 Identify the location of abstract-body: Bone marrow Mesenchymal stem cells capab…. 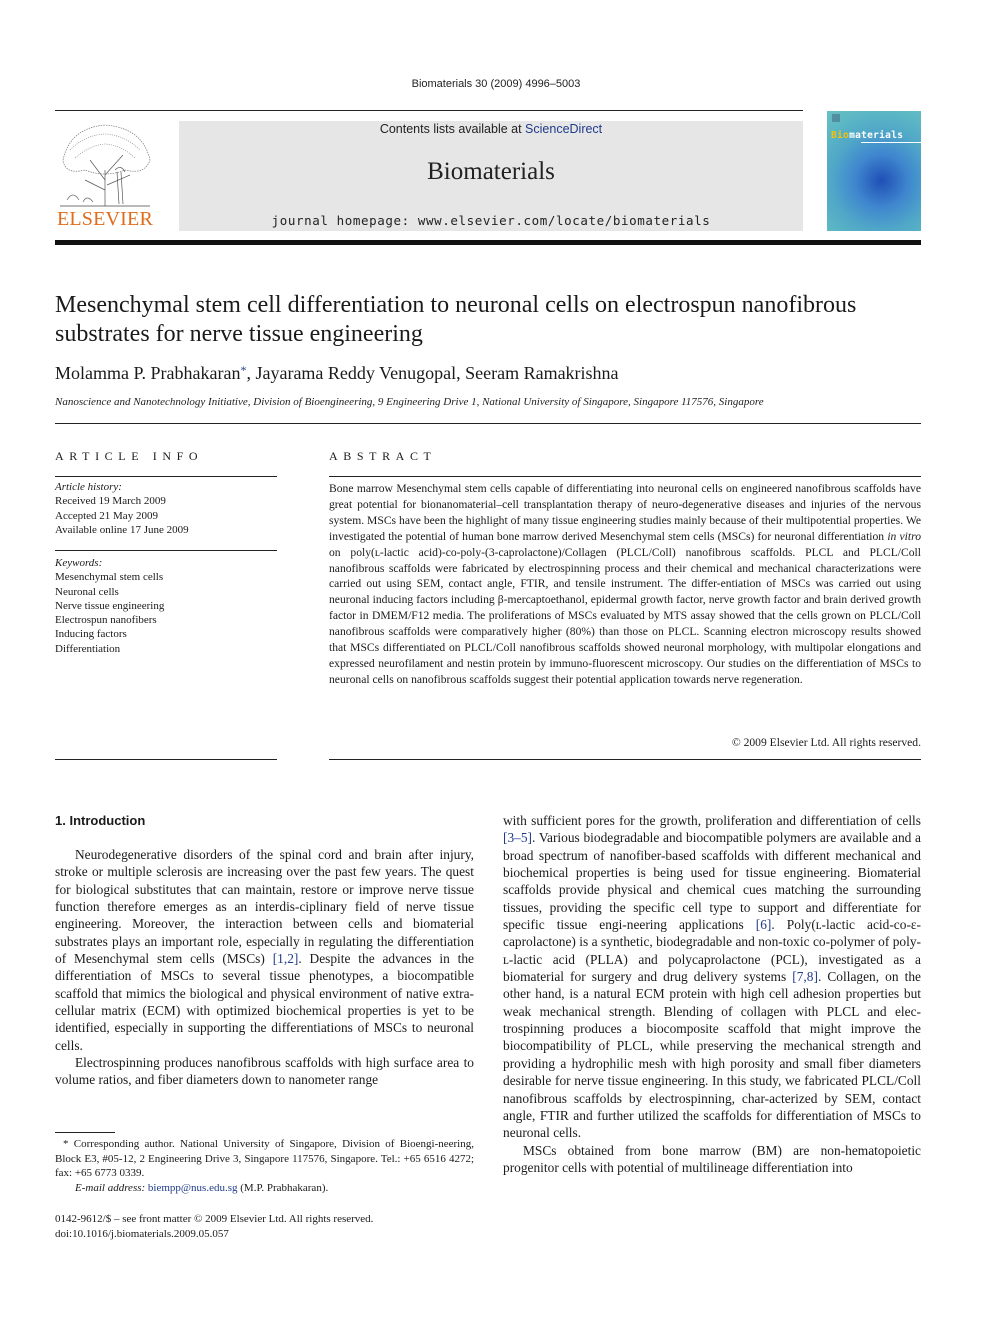
(625, 584).